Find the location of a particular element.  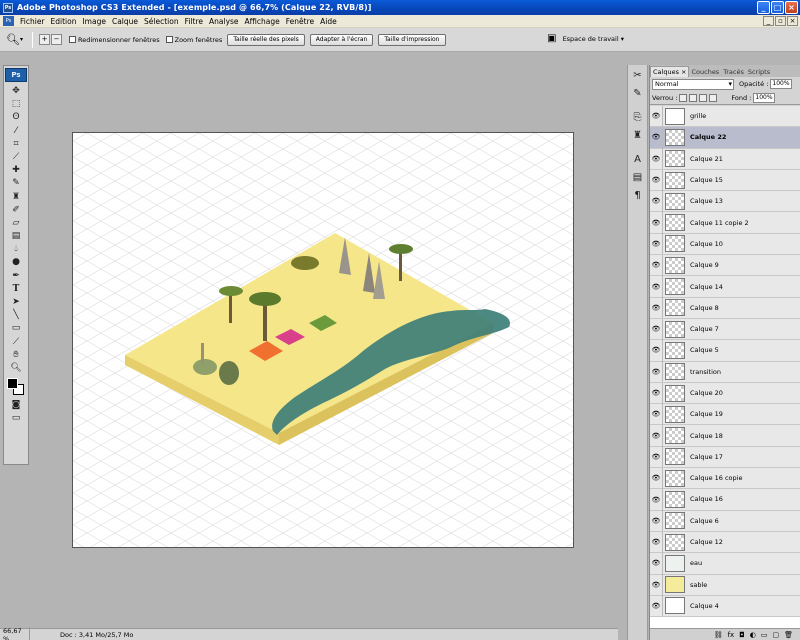

menu-affichage: Affichage is located at coordinates (262, 21).